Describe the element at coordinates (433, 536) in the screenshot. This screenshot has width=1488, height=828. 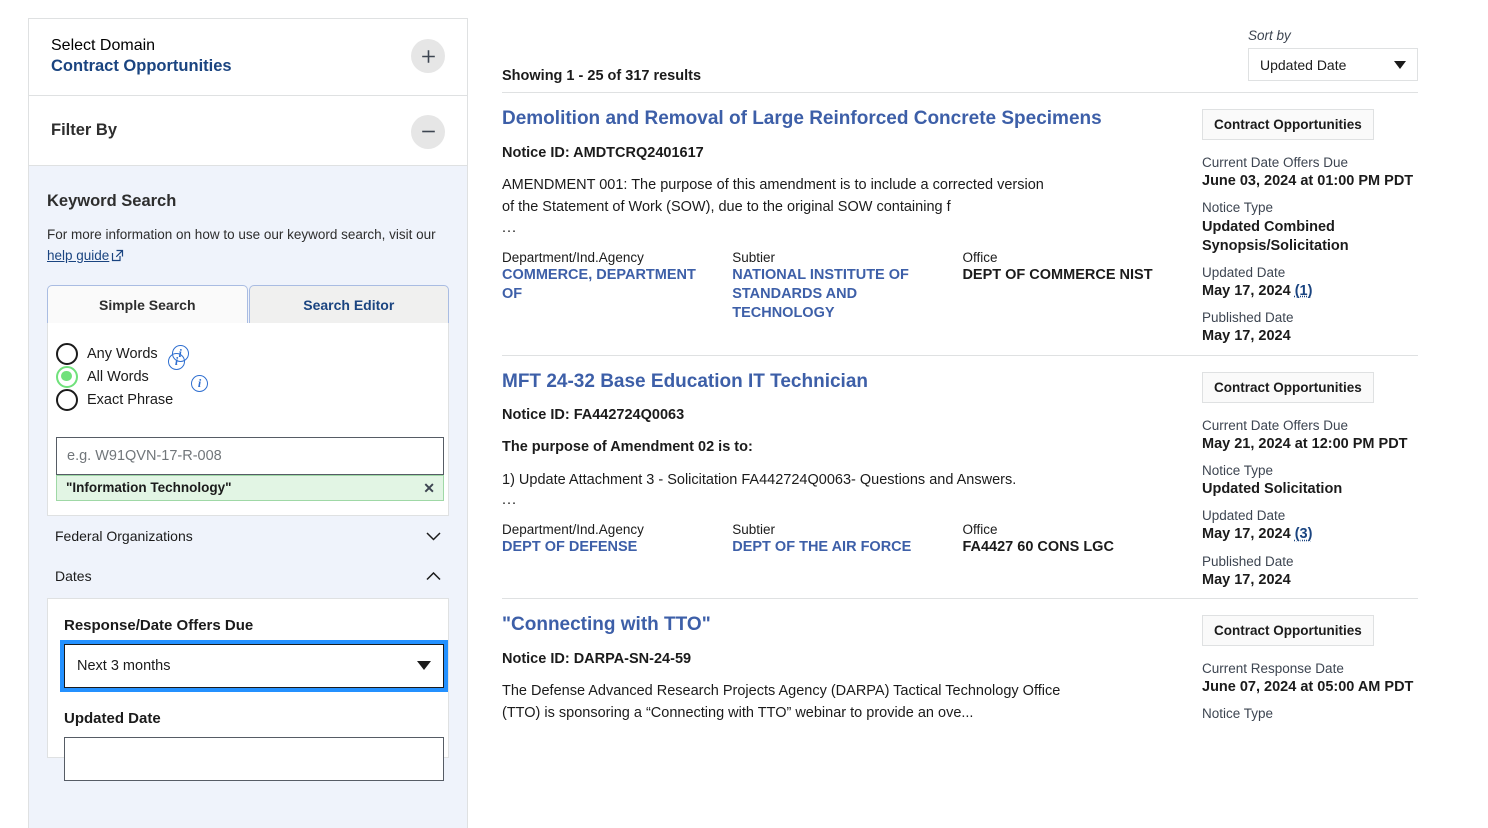
I see `chevron-down-icon` at that location.